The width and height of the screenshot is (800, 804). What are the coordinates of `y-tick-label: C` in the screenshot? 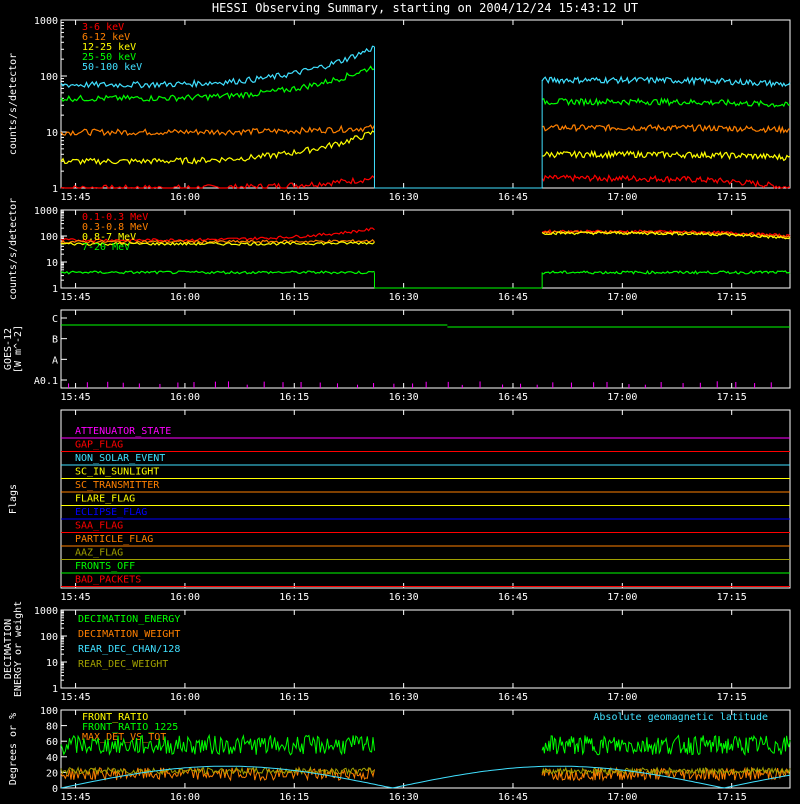 It's located at (55, 319).